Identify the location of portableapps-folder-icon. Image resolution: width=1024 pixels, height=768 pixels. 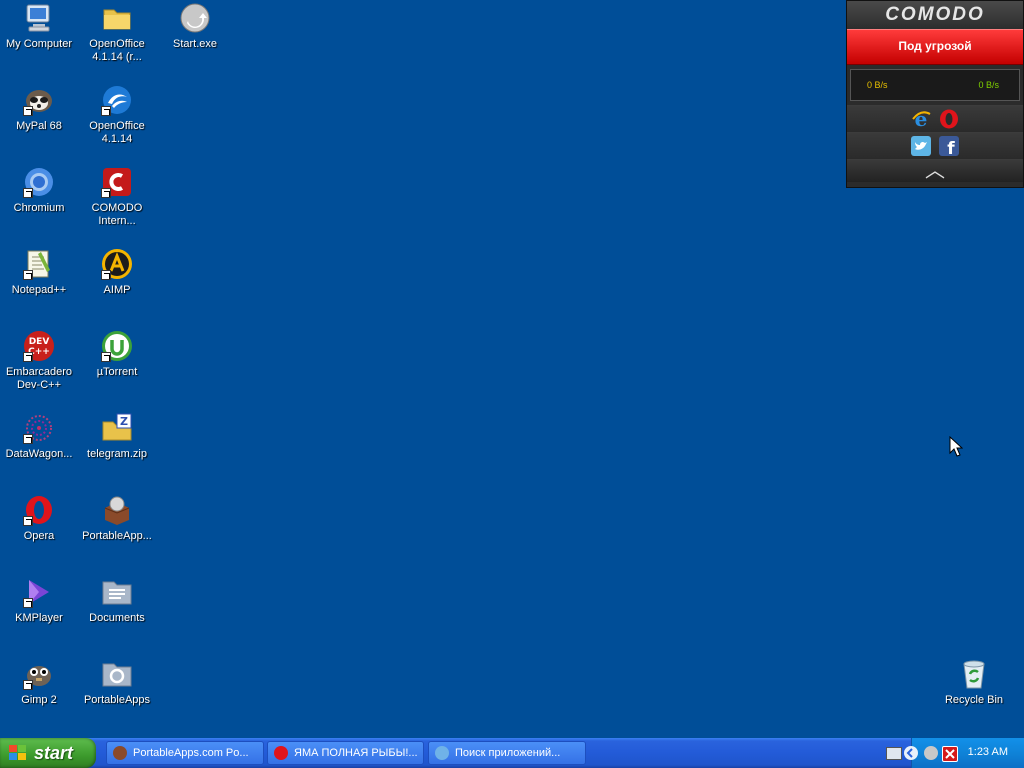
(117, 674).